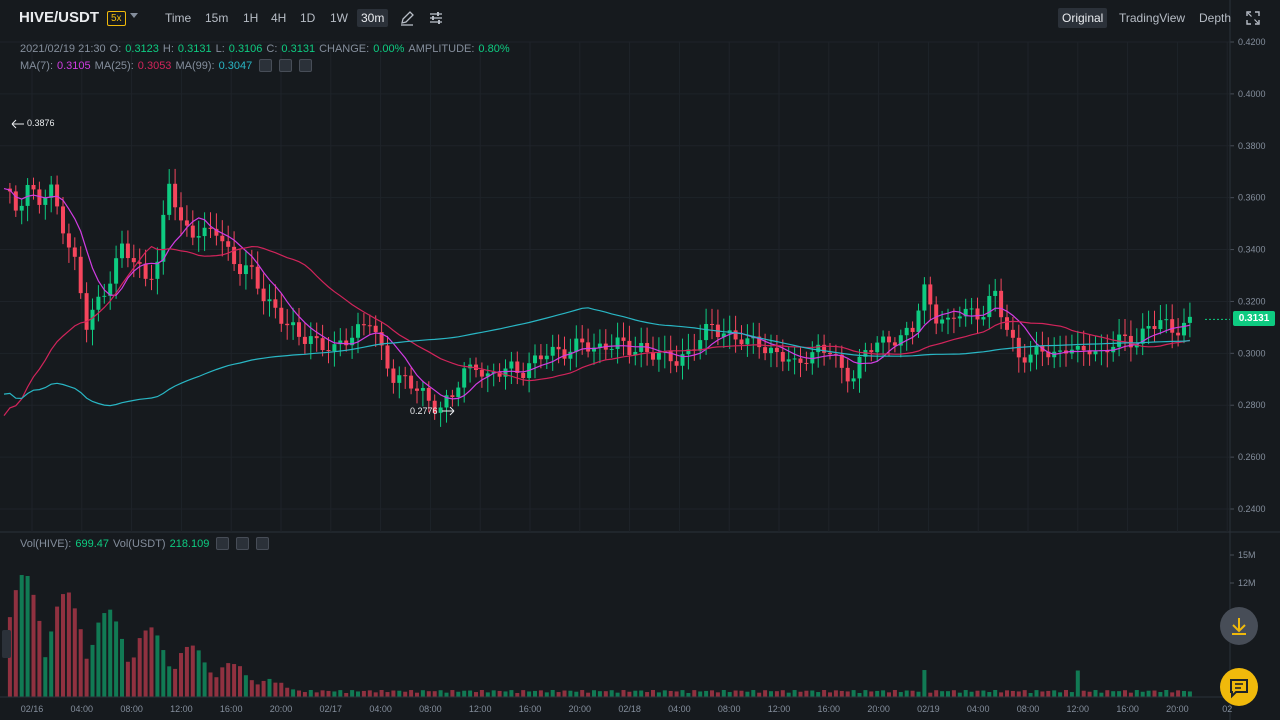 This screenshot has height=720, width=1280. I want to click on pencil-icon, so click(407, 18).